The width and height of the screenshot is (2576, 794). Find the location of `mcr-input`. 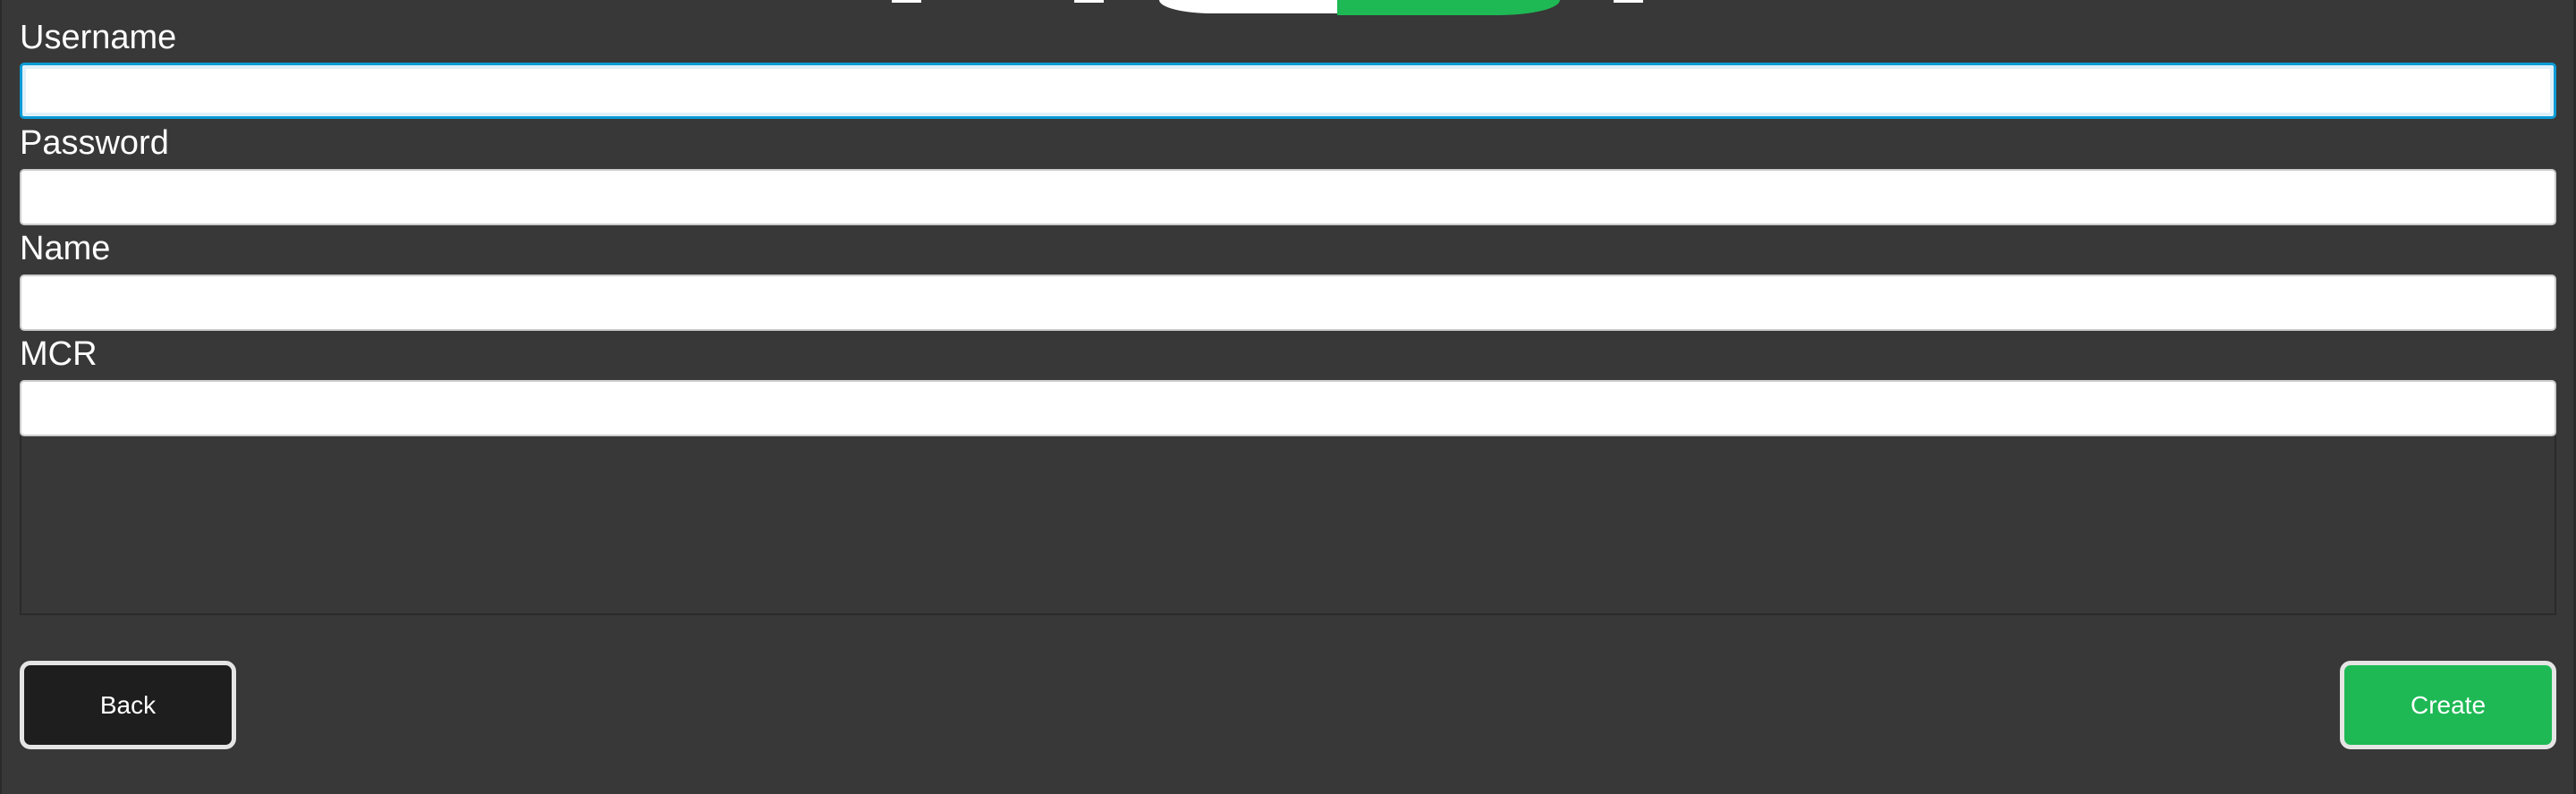

mcr-input is located at coordinates (1288, 408).